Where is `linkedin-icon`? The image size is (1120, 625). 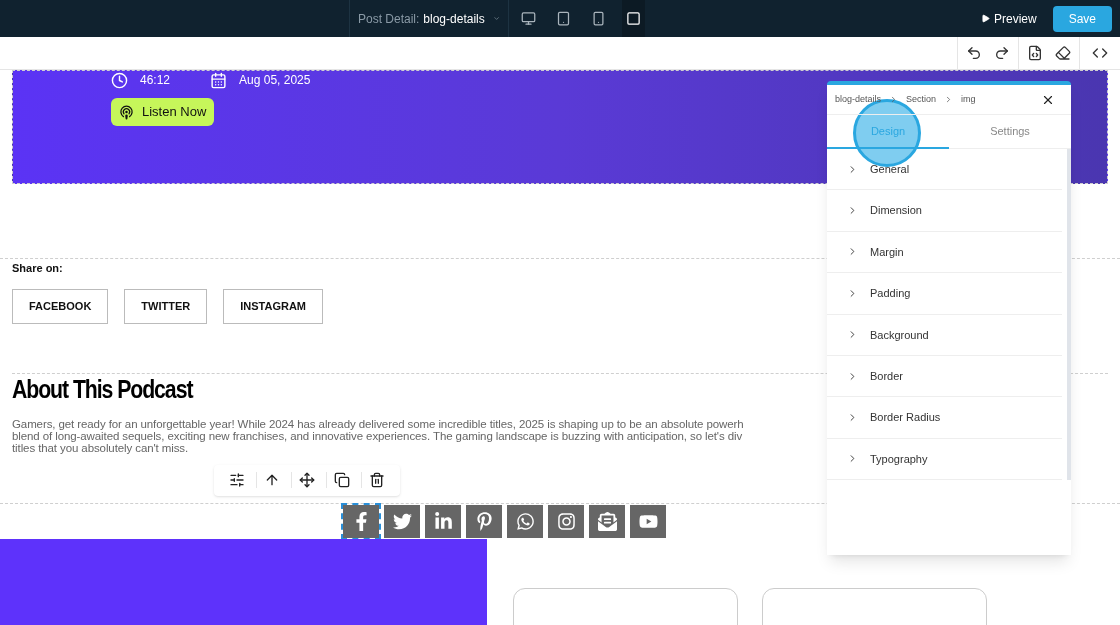
linkedin-icon is located at coordinates (443, 521).